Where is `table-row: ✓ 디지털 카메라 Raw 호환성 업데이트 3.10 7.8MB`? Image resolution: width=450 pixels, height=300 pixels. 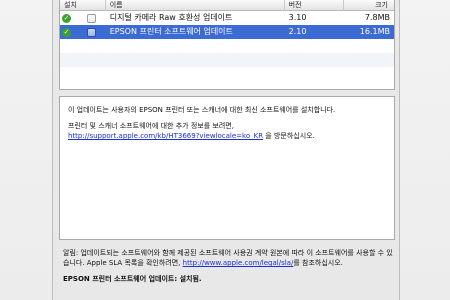 table-row: ✓ 디지털 카메라 Raw 호환성 업데이트 3.10 7.8MB is located at coordinates (227, 18).